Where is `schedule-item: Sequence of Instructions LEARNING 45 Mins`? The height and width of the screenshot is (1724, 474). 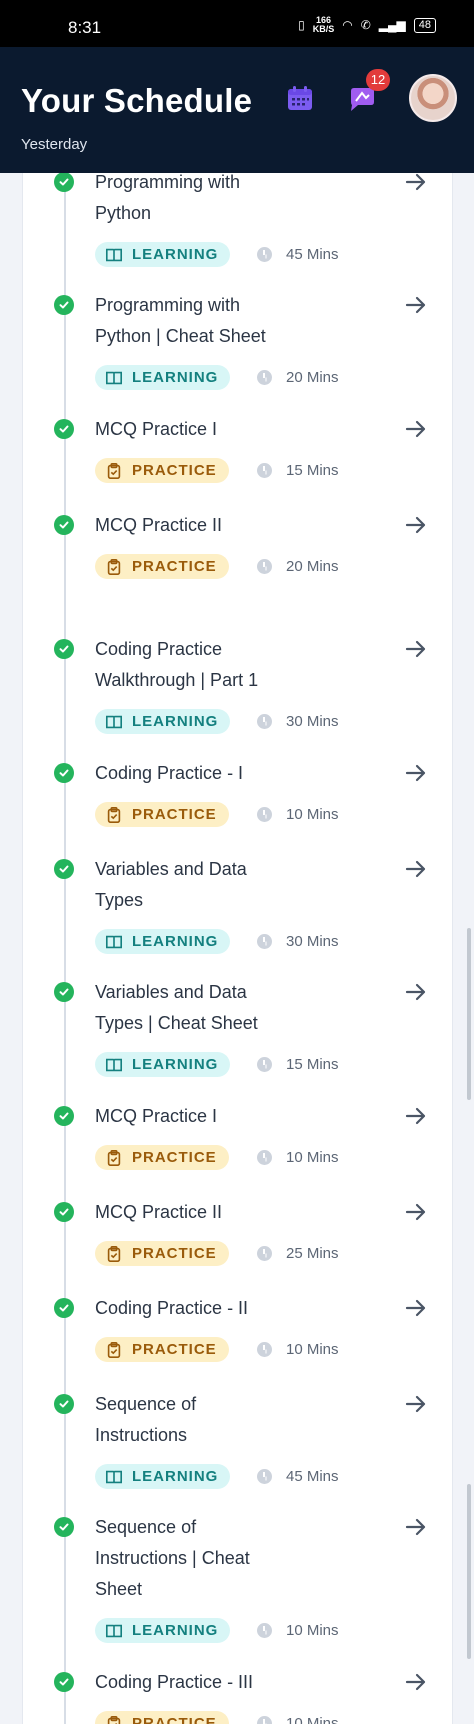 schedule-item: Sequence of Instructions LEARNING 45 Mins is located at coordinates (237, 1446).